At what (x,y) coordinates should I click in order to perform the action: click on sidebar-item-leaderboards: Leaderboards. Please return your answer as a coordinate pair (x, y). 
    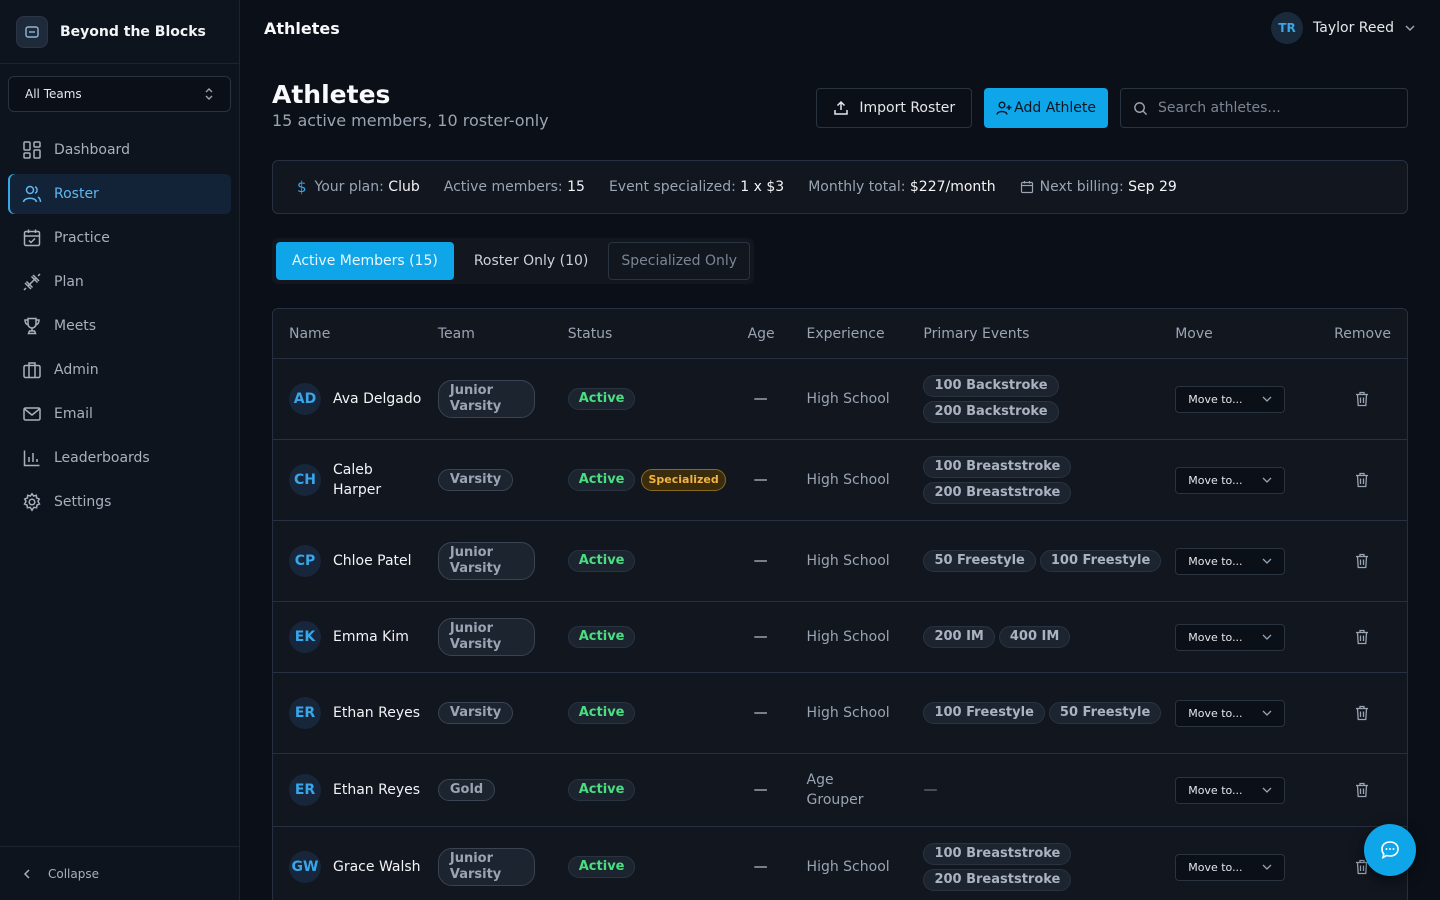
    Looking at the image, I should click on (119, 458).